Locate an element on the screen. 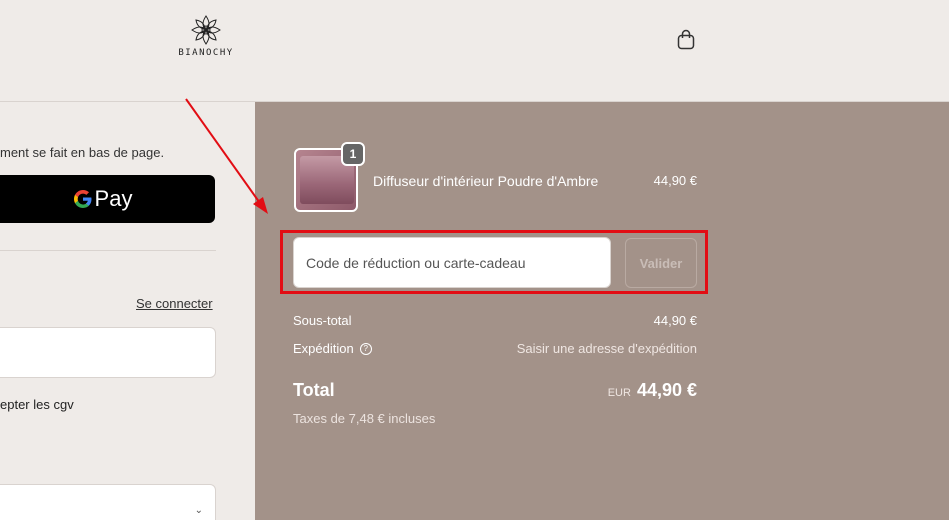 Image resolution: width=949 pixels, height=520 pixels. shipping-row: Expédition ? is located at coordinates (332, 348).